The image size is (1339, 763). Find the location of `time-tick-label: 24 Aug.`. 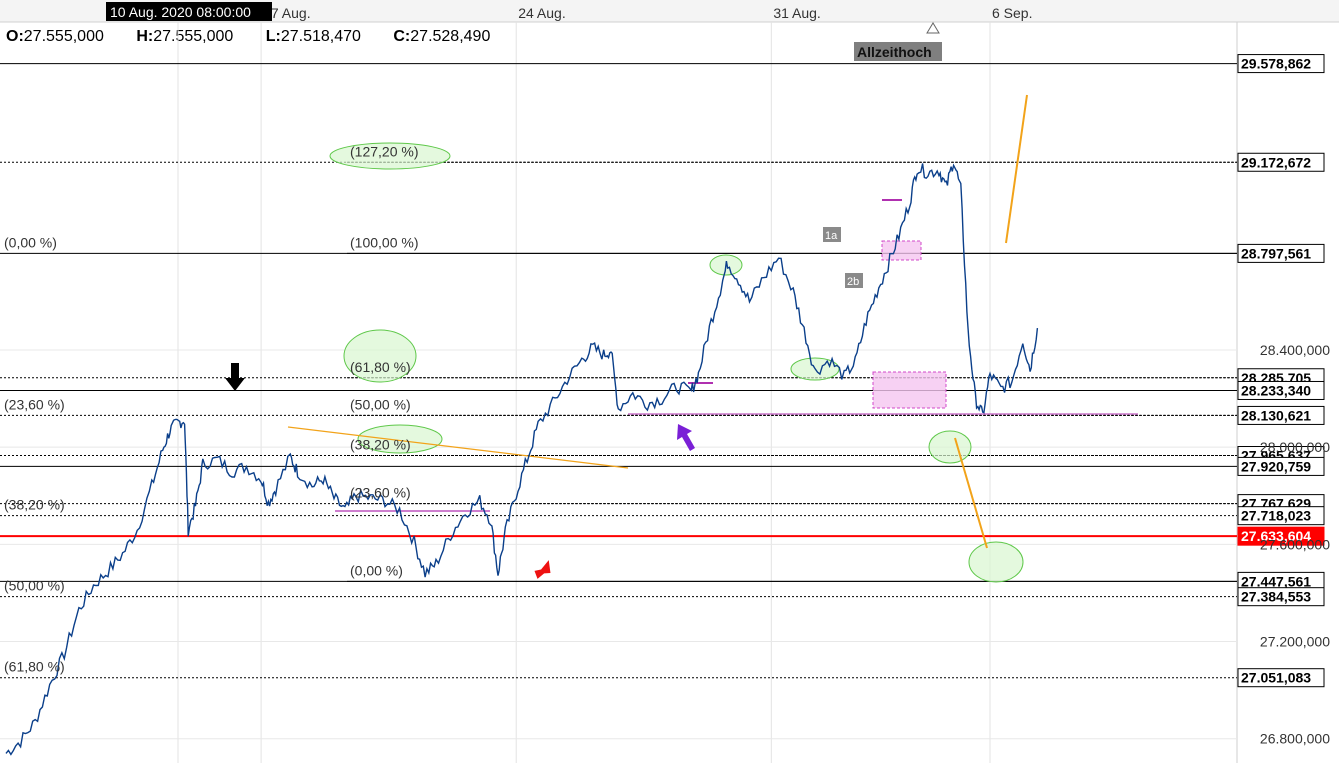

time-tick-label: 24 Aug. is located at coordinates (542, 13).